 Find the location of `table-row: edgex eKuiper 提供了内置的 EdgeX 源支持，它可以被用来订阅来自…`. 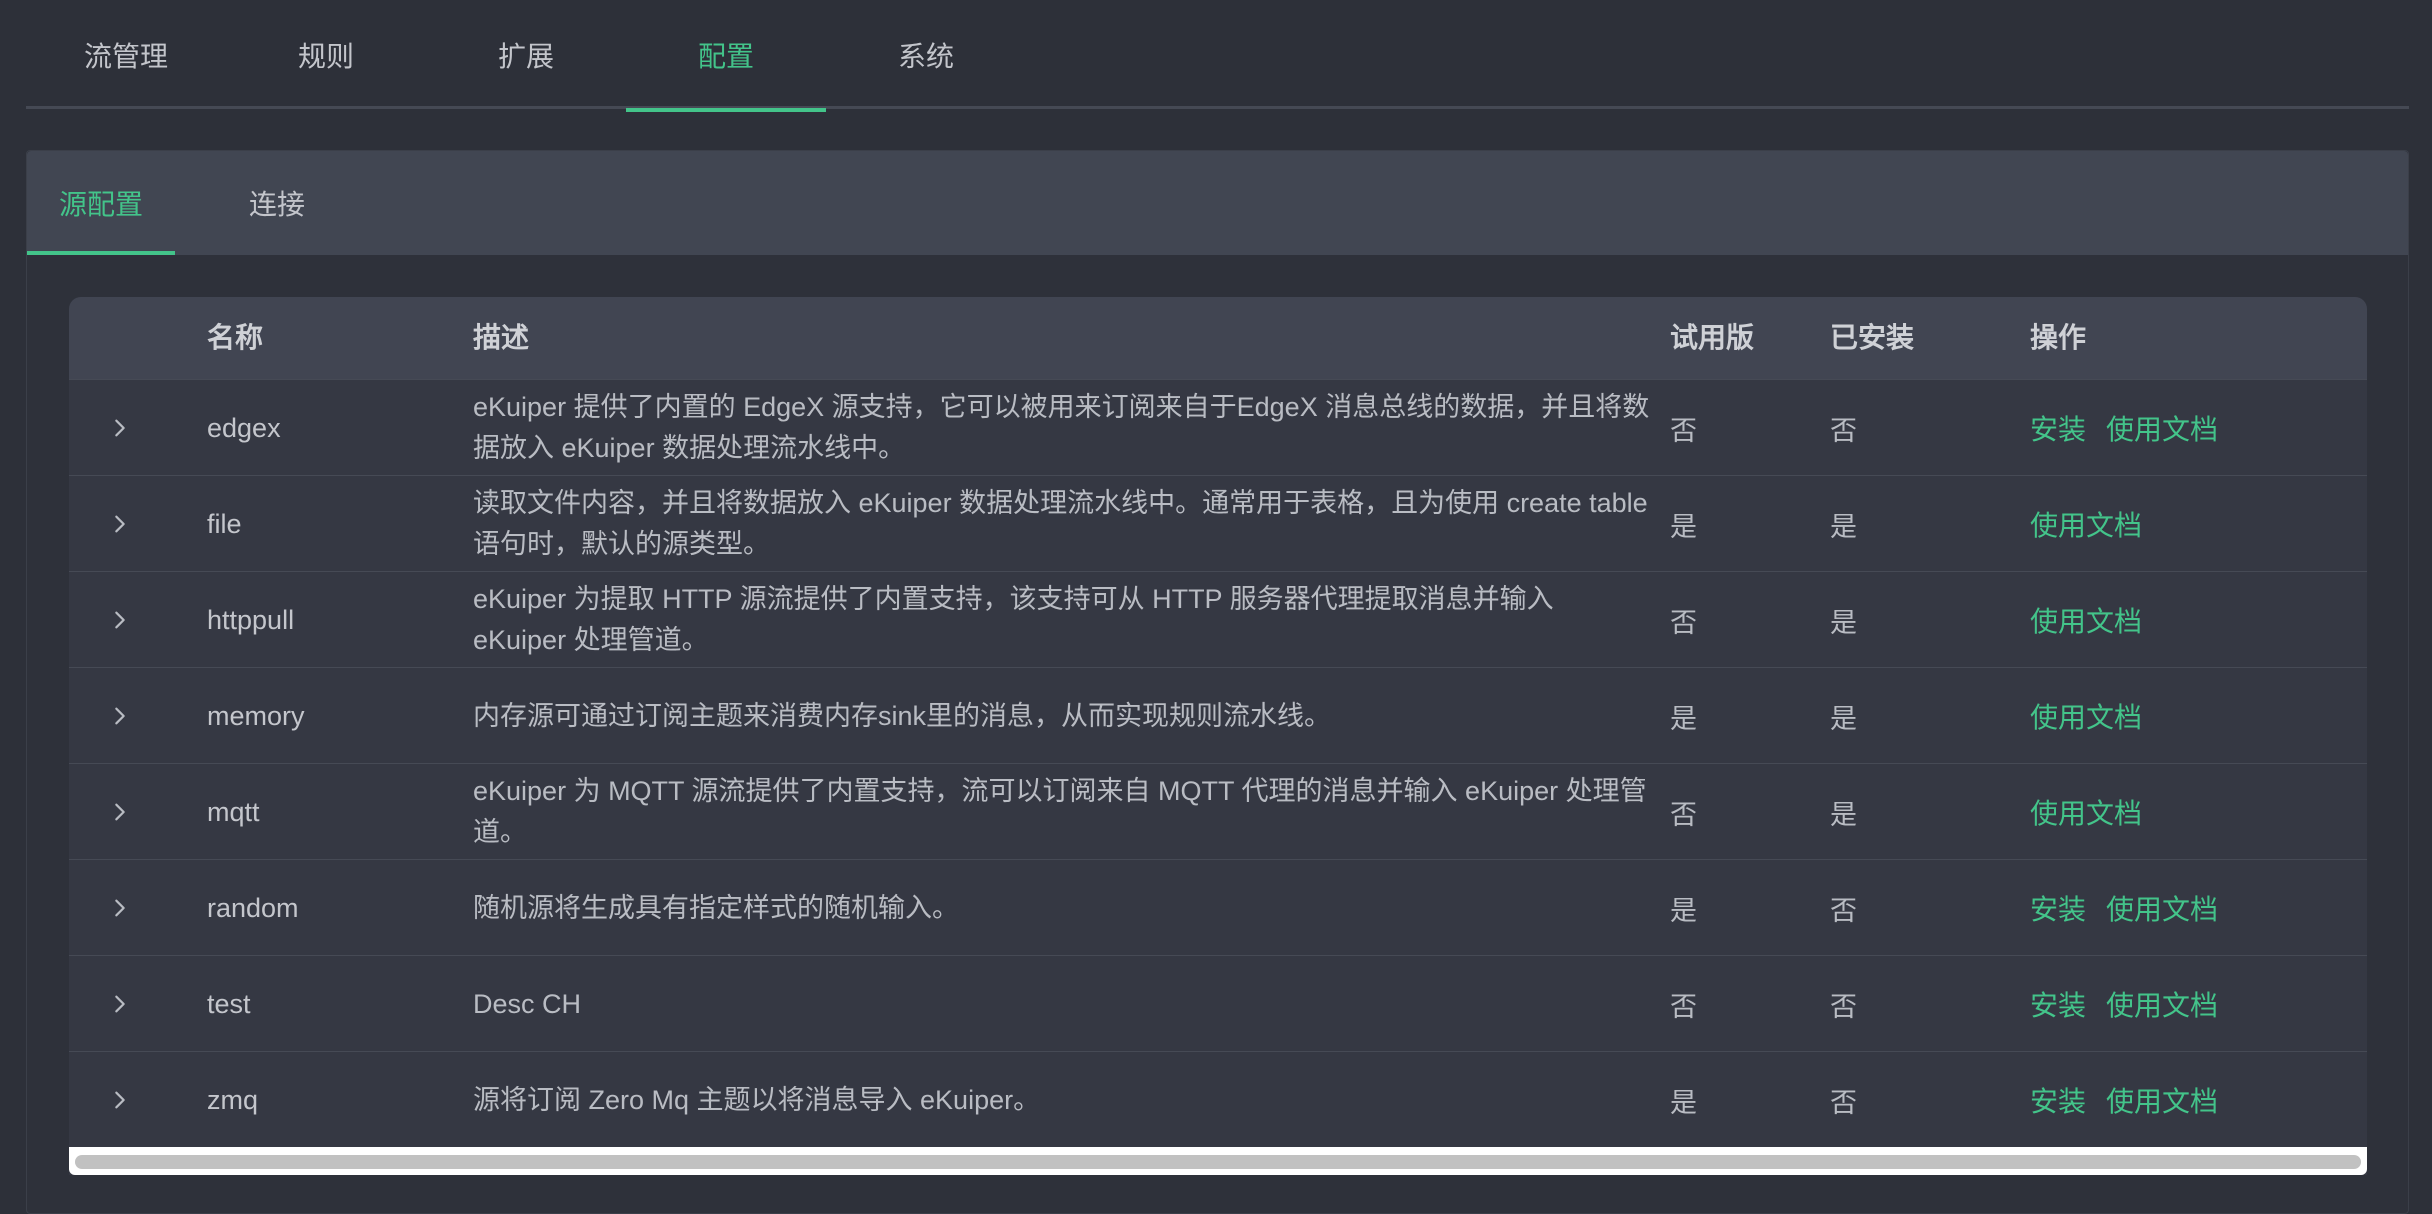

table-row: edgex eKuiper 提供了内置的 EdgeX 源支持，它可以被用来订阅来自… is located at coordinates (1218, 427).